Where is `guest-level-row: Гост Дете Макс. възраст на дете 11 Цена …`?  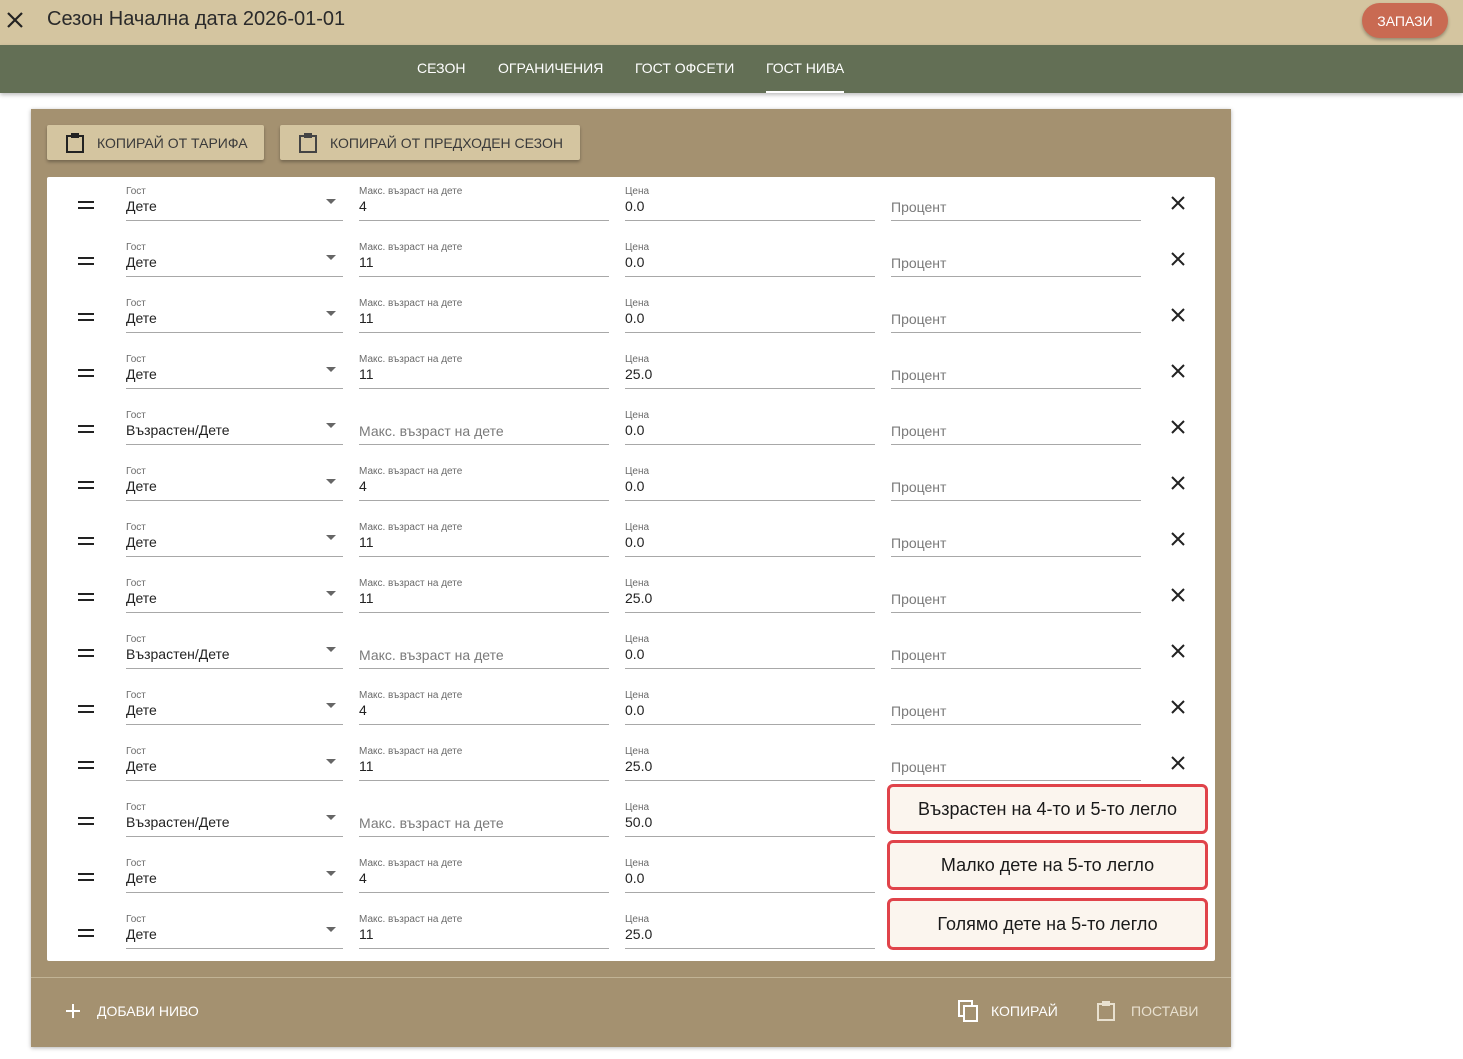
guest-level-row: Гост Дете Макс. възраст на дете 11 Цена … is located at coordinates (631, 261).